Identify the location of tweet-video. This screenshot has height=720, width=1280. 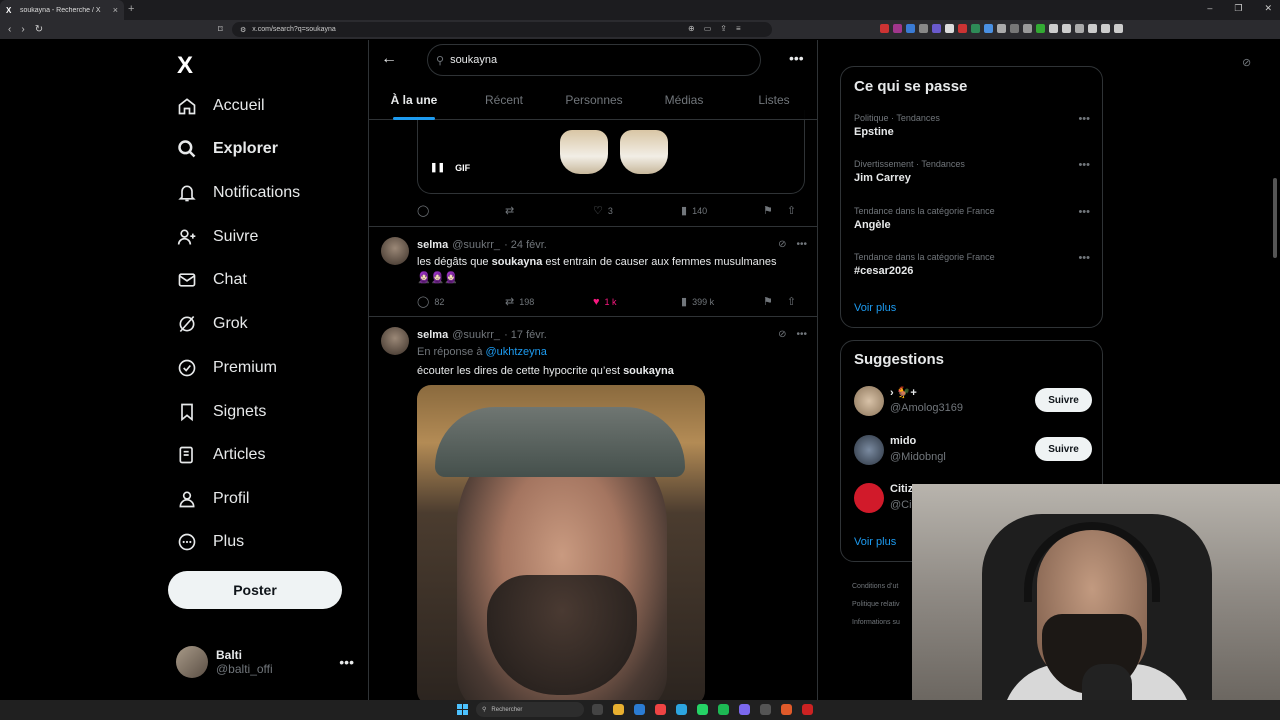
(561, 542).